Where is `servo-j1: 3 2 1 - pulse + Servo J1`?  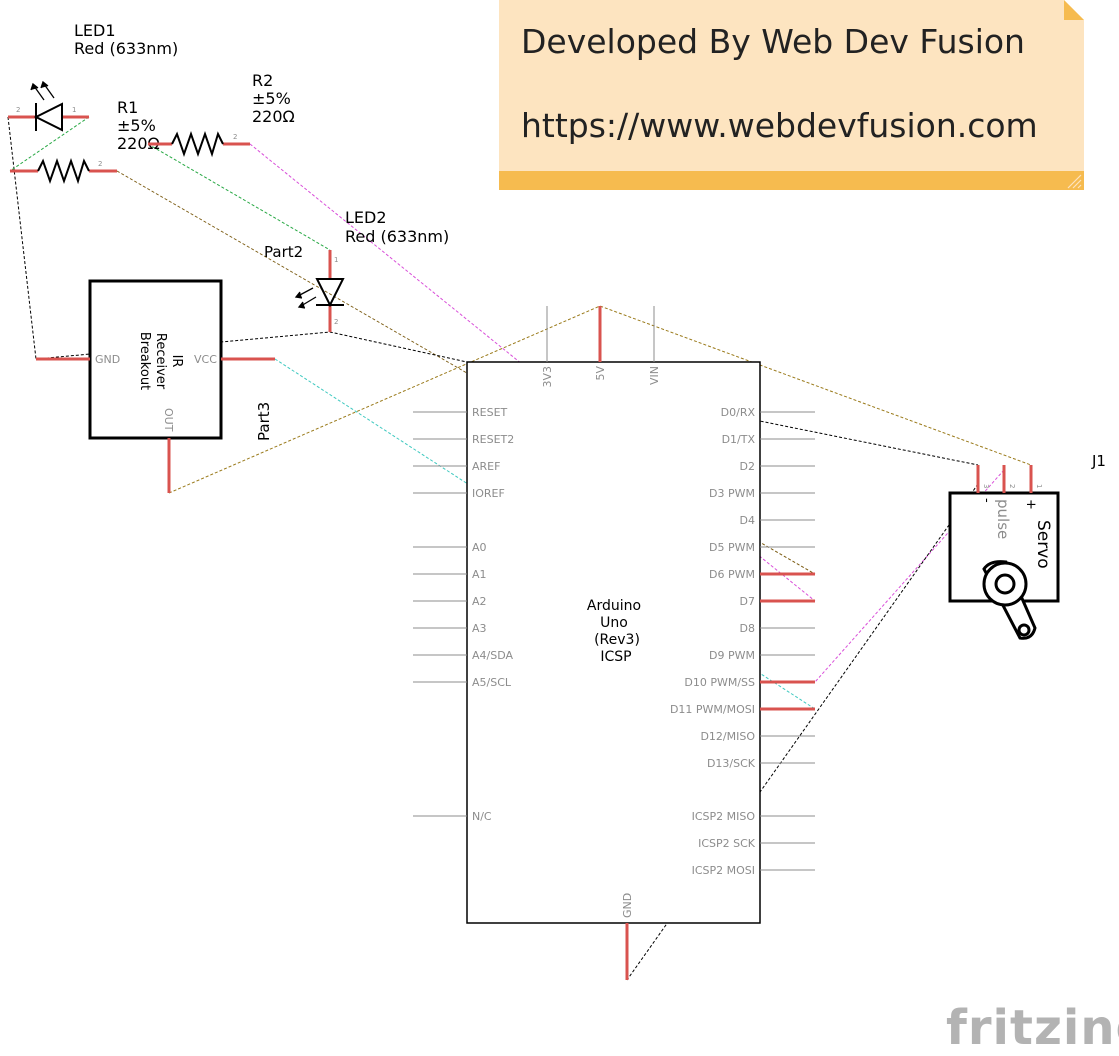
servo-j1: 3 2 1 - pulse + Servo J1 is located at coordinates (1027, 546).